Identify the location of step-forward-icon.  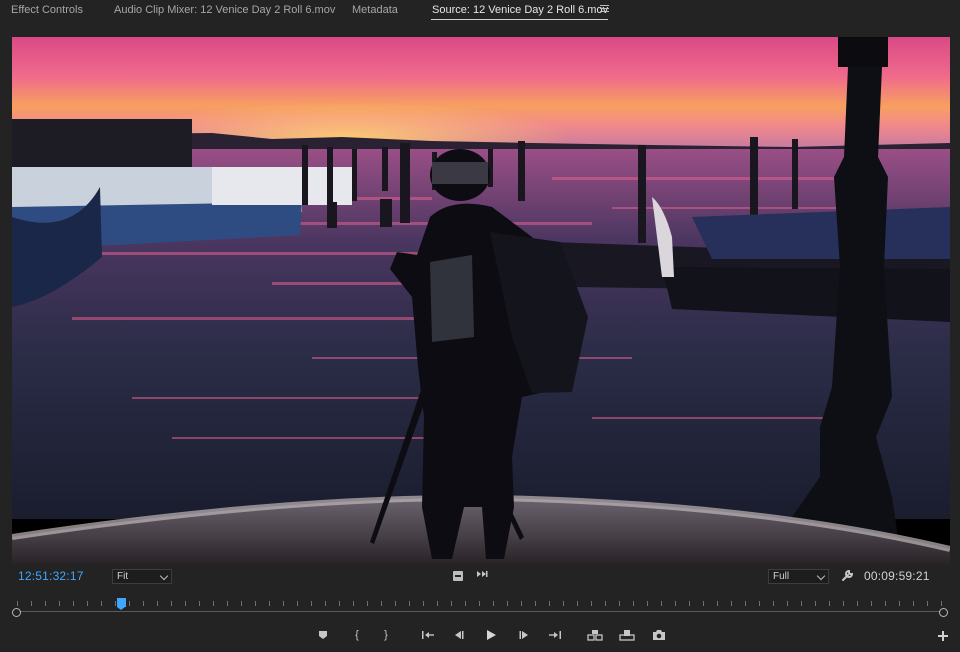
(524, 635).